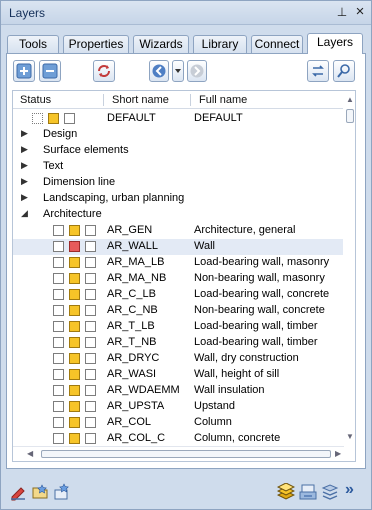  Describe the element at coordinates (350, 436) in the screenshot. I see `scroll-down-icon: ▼` at that location.